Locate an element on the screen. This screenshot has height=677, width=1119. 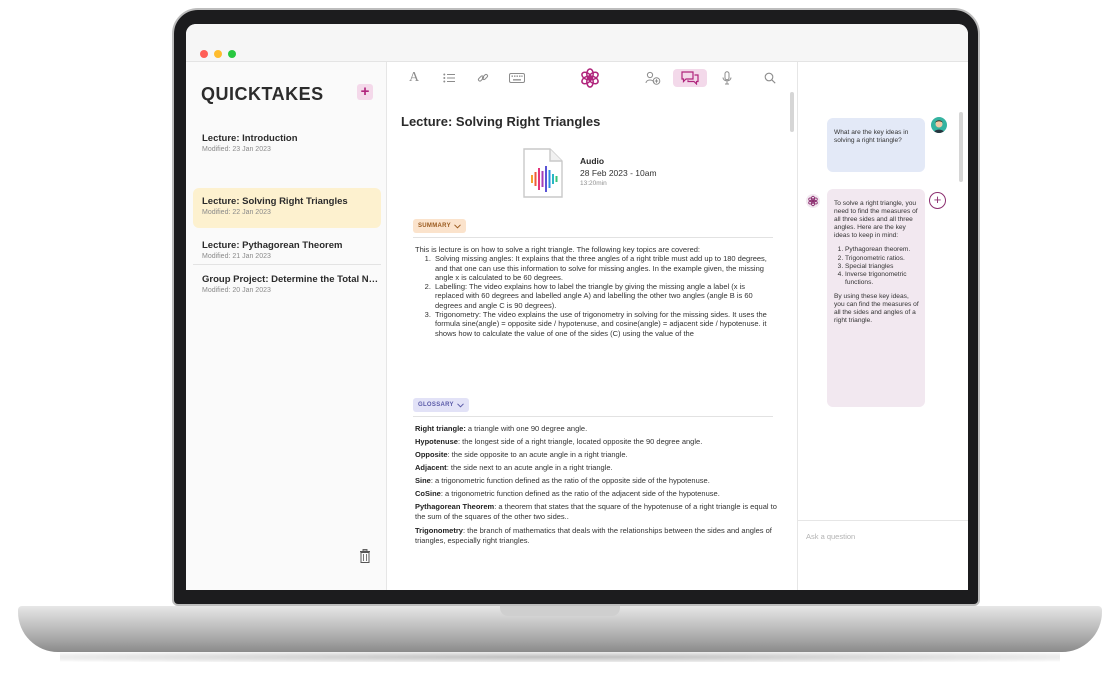
assistant-list-item: Inverse trigonometric functions. is located at coordinates (882, 279).